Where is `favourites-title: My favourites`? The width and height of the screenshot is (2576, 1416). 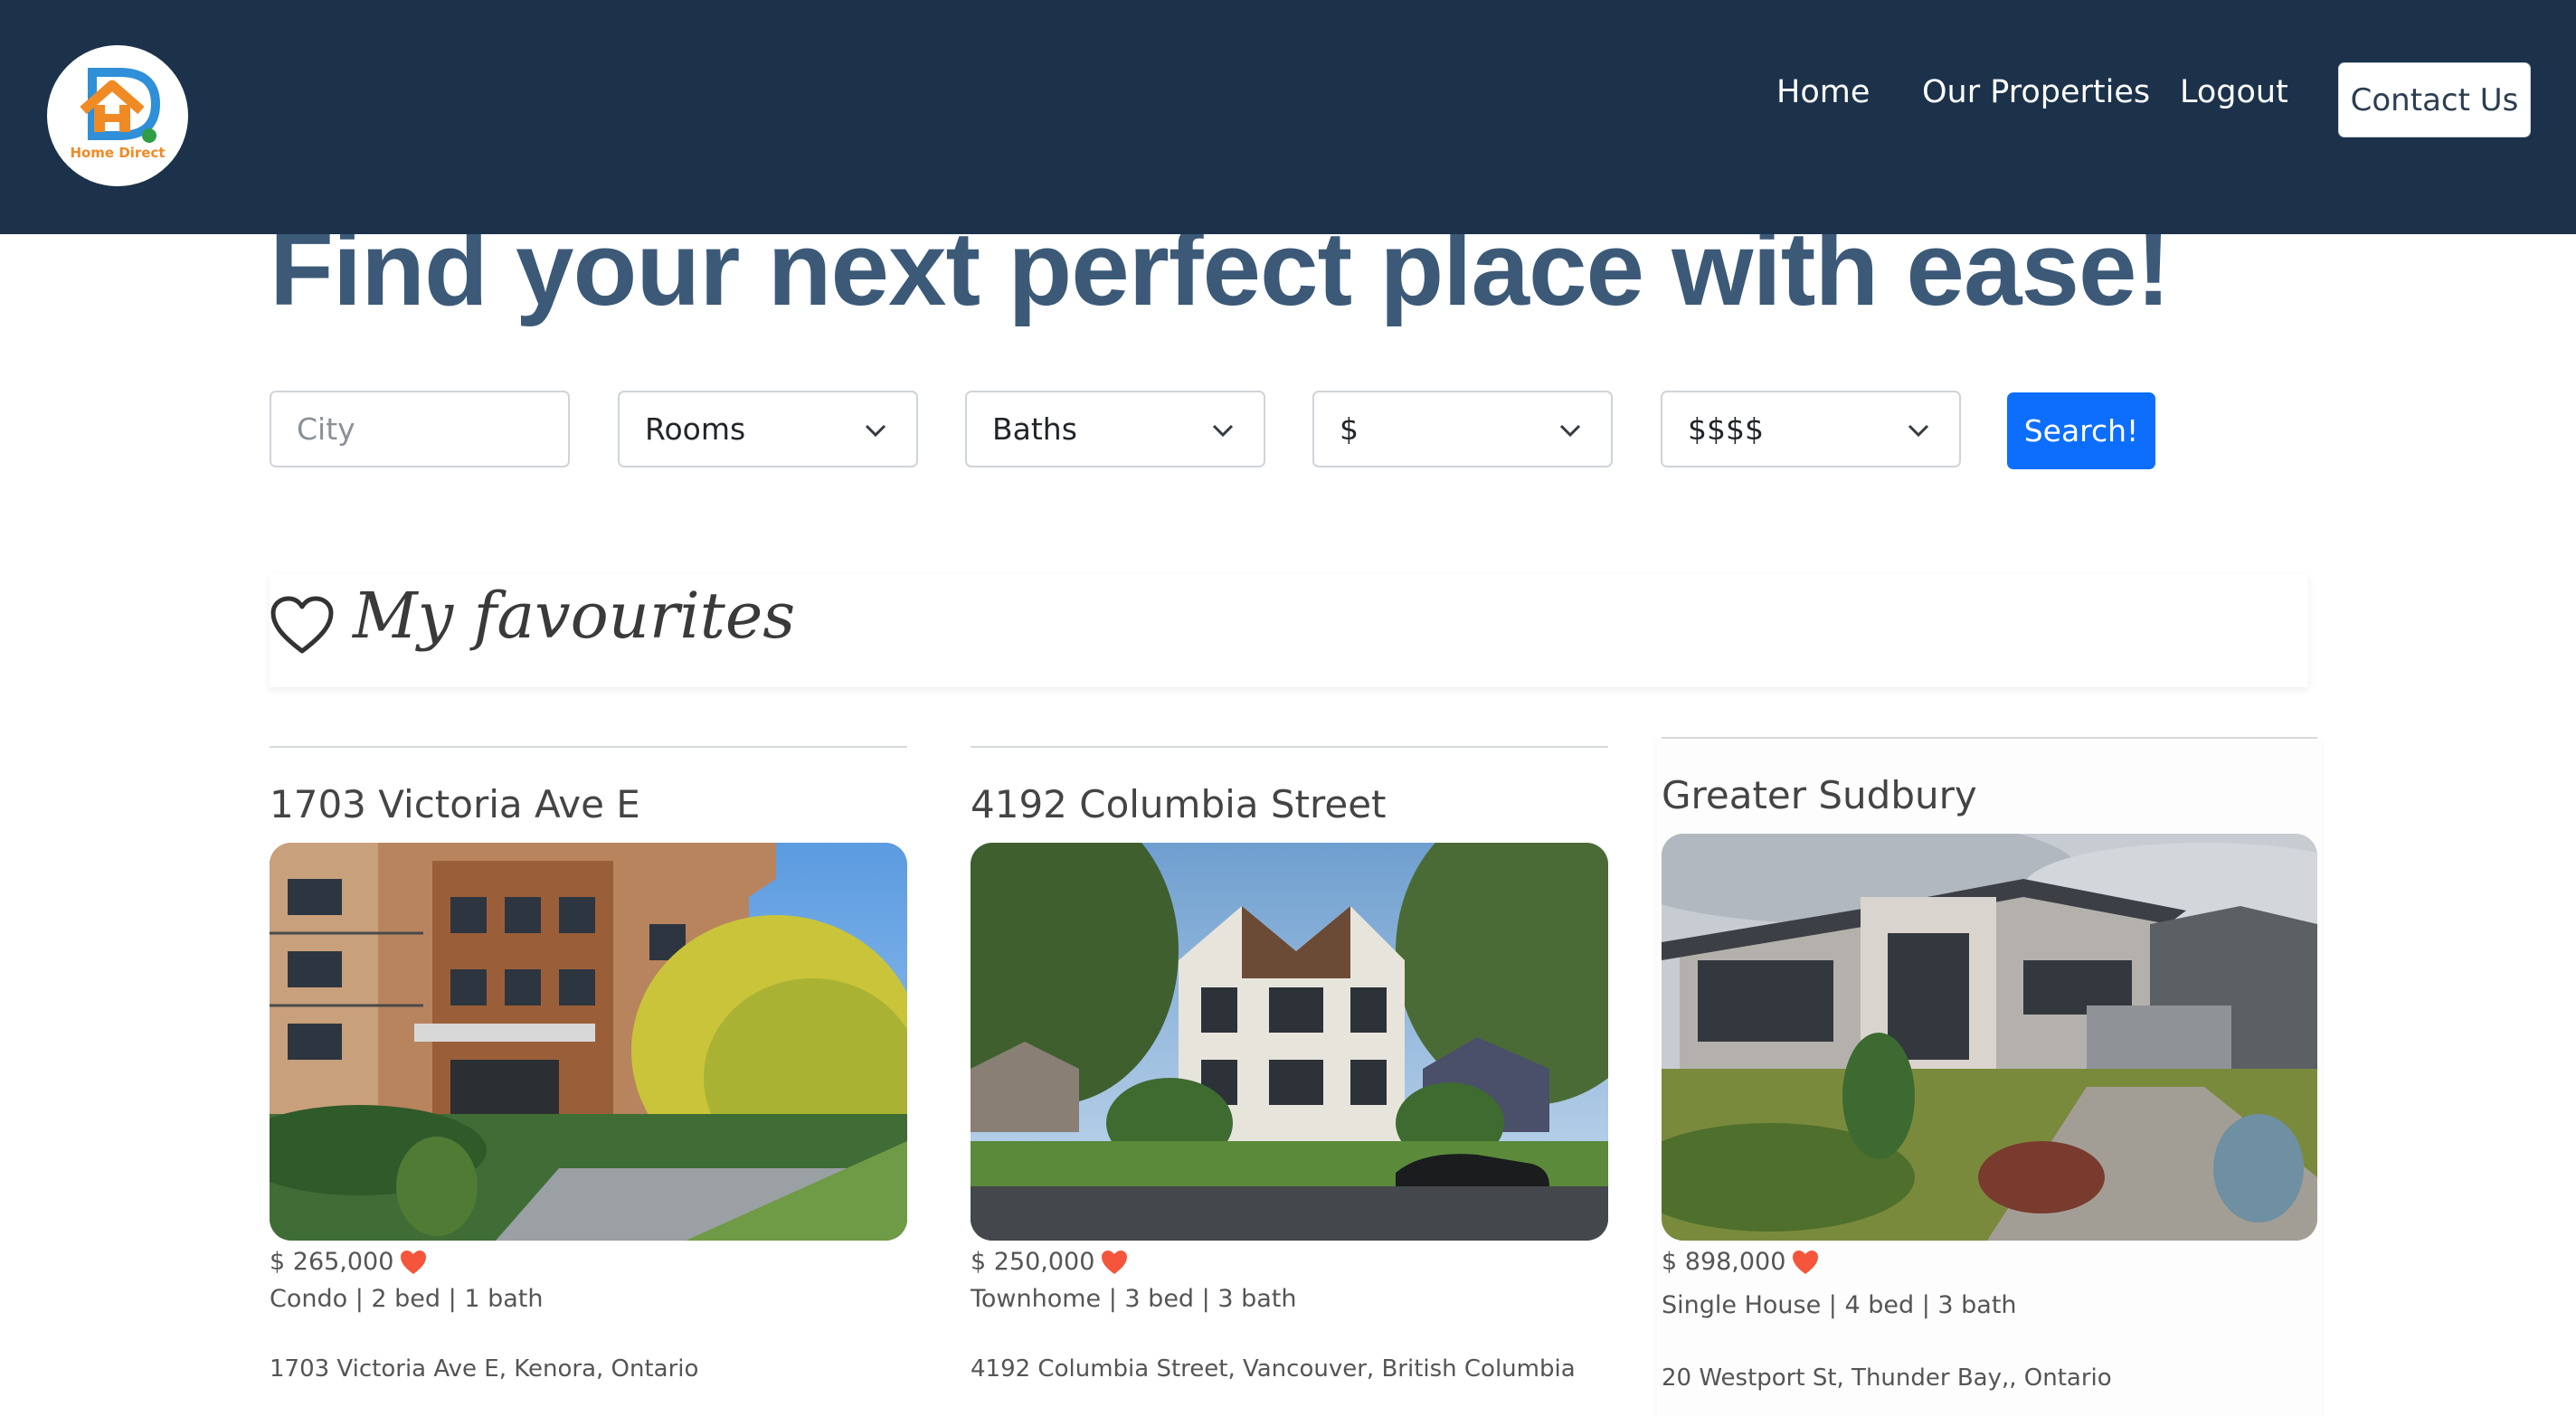
favourites-title: My favourites is located at coordinates (575, 616).